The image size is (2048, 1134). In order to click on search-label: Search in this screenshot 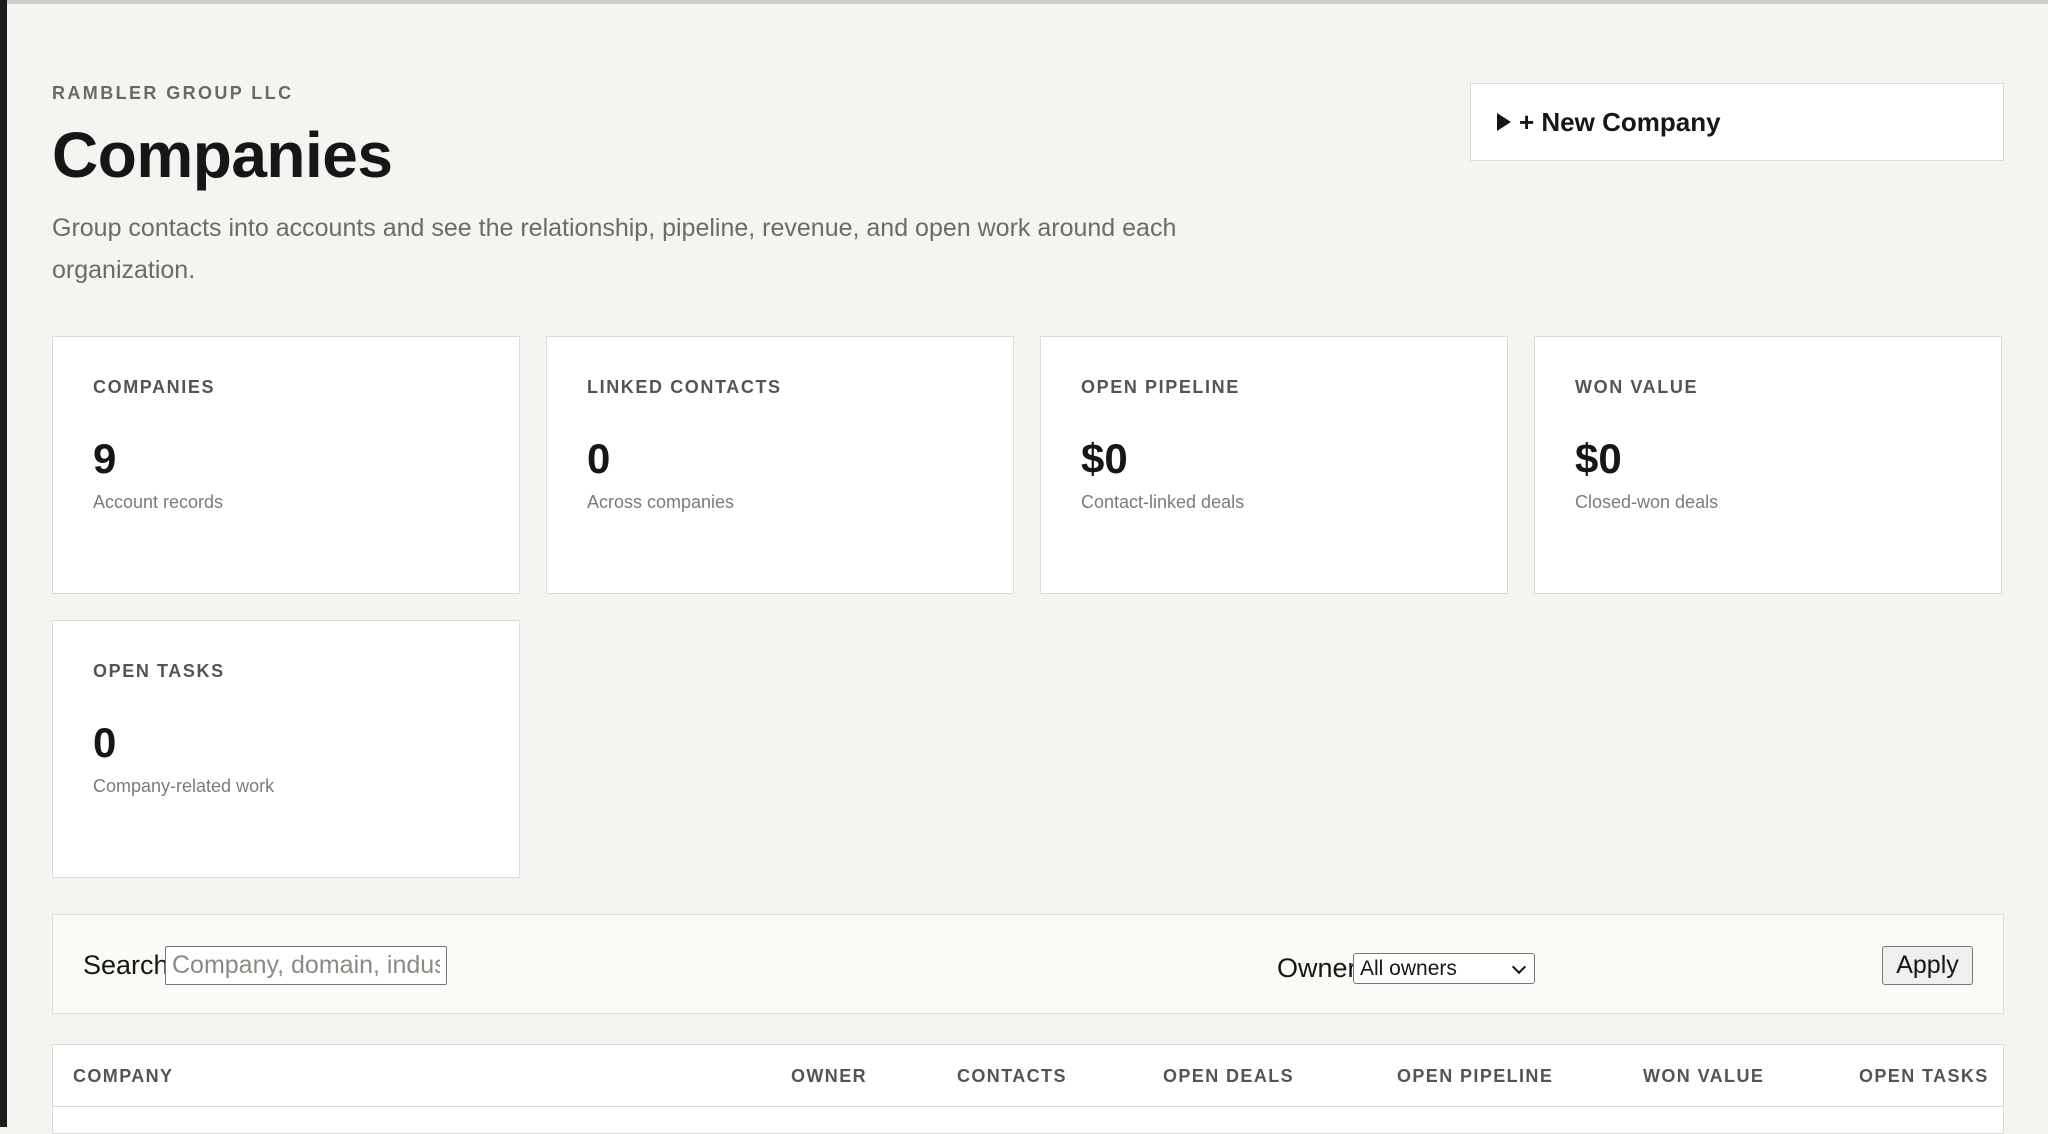, I will do `click(126, 965)`.